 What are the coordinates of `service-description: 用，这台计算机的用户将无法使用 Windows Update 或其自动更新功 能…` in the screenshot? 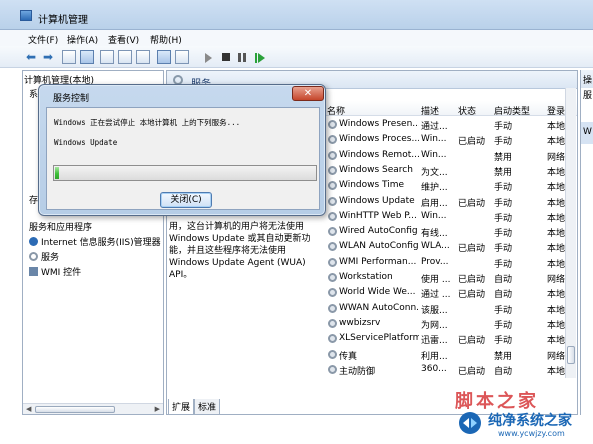 It's located at (240, 251).